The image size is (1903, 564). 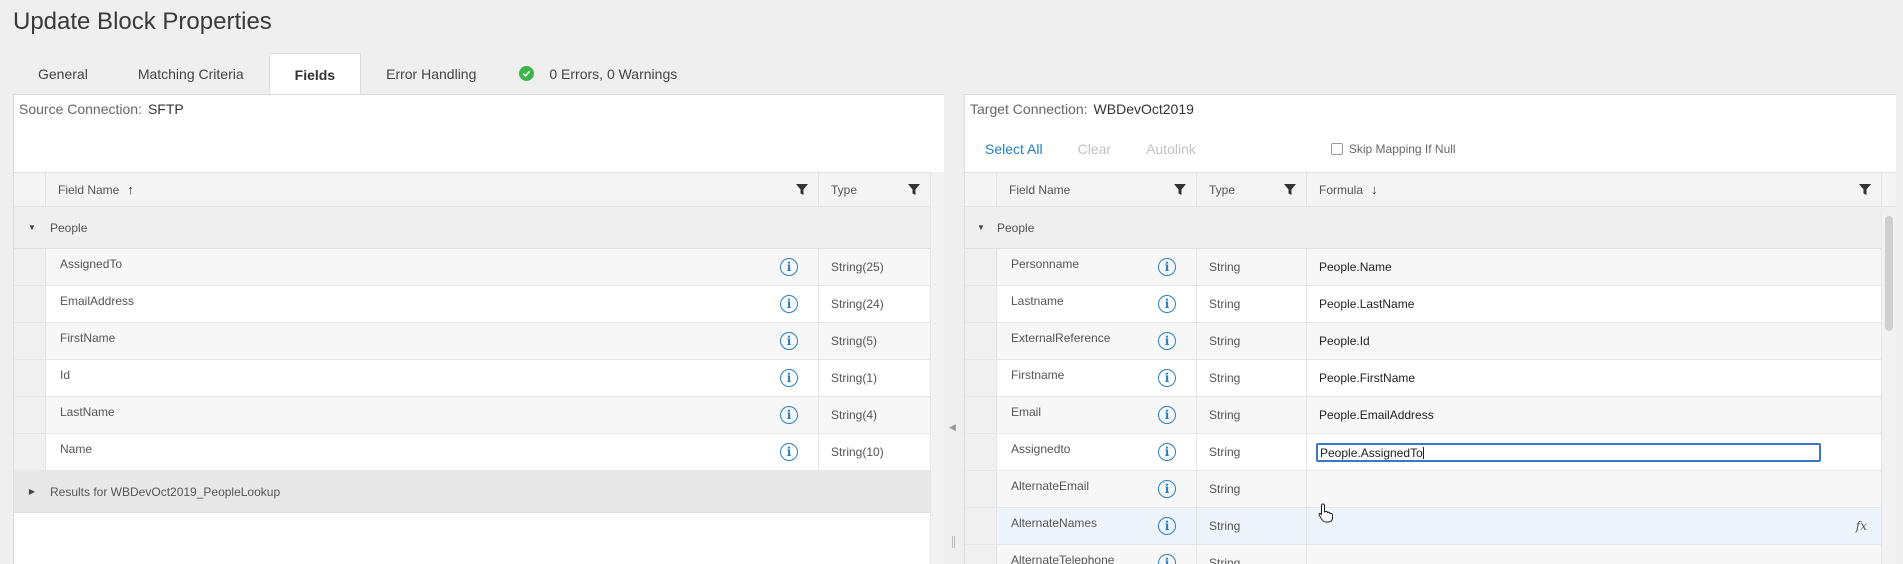 I want to click on table-row: Assignedto i String People.AssignedTo, so click(x=1430, y=452).